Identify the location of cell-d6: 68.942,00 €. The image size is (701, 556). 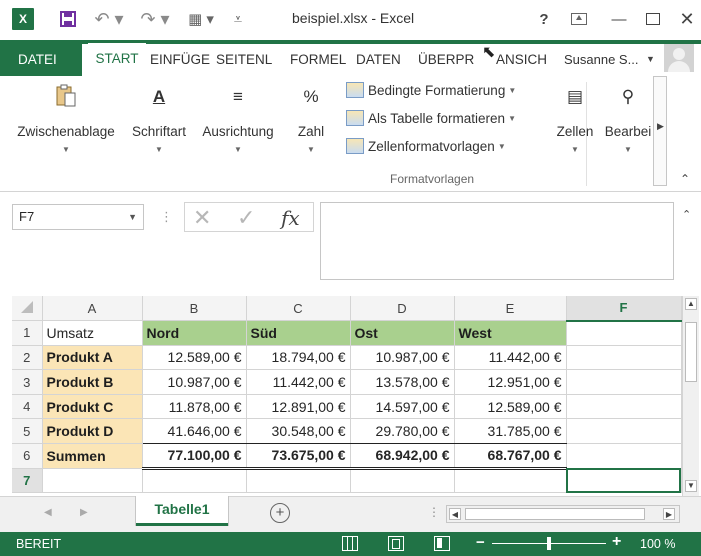
(402, 456).